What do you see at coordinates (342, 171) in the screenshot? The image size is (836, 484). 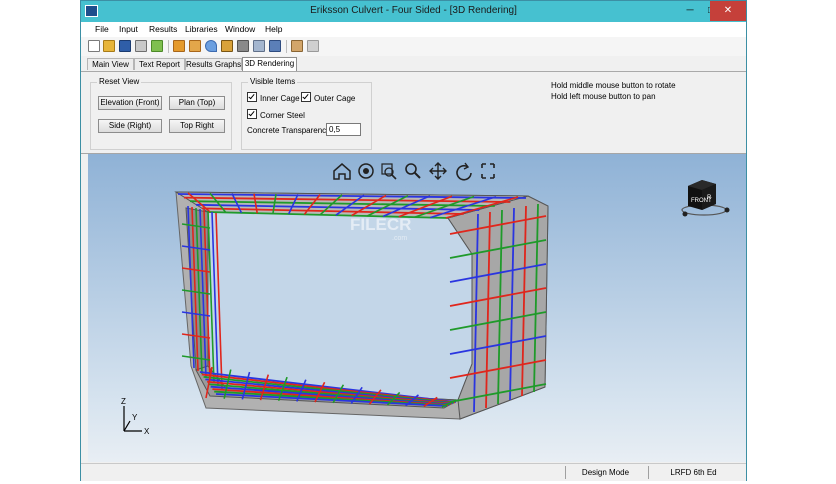 I see `home-icon` at bounding box center [342, 171].